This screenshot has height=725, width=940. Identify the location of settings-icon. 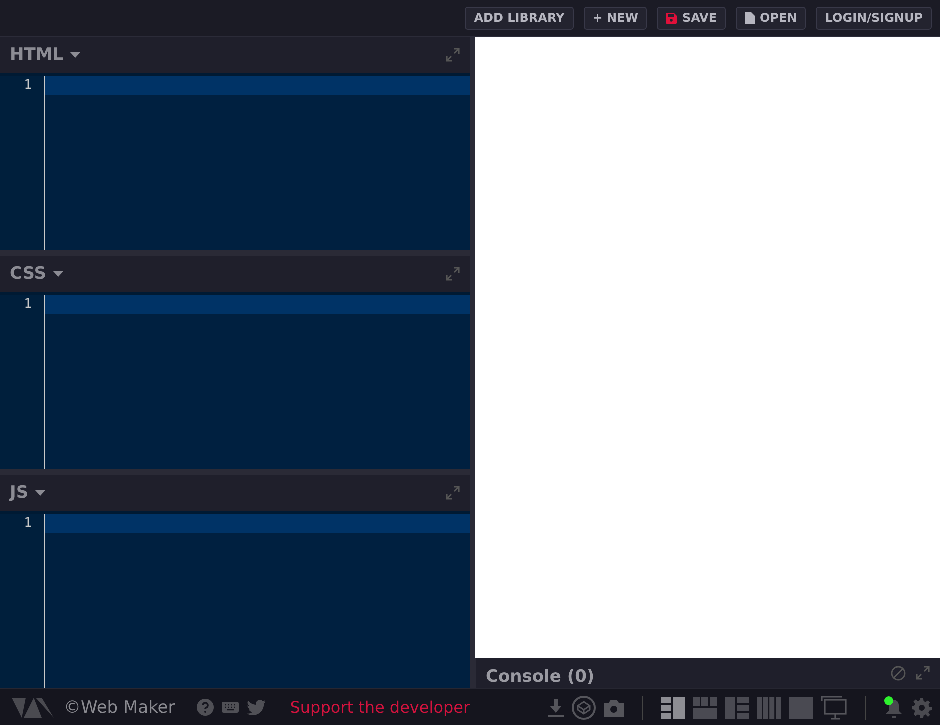
(922, 708).